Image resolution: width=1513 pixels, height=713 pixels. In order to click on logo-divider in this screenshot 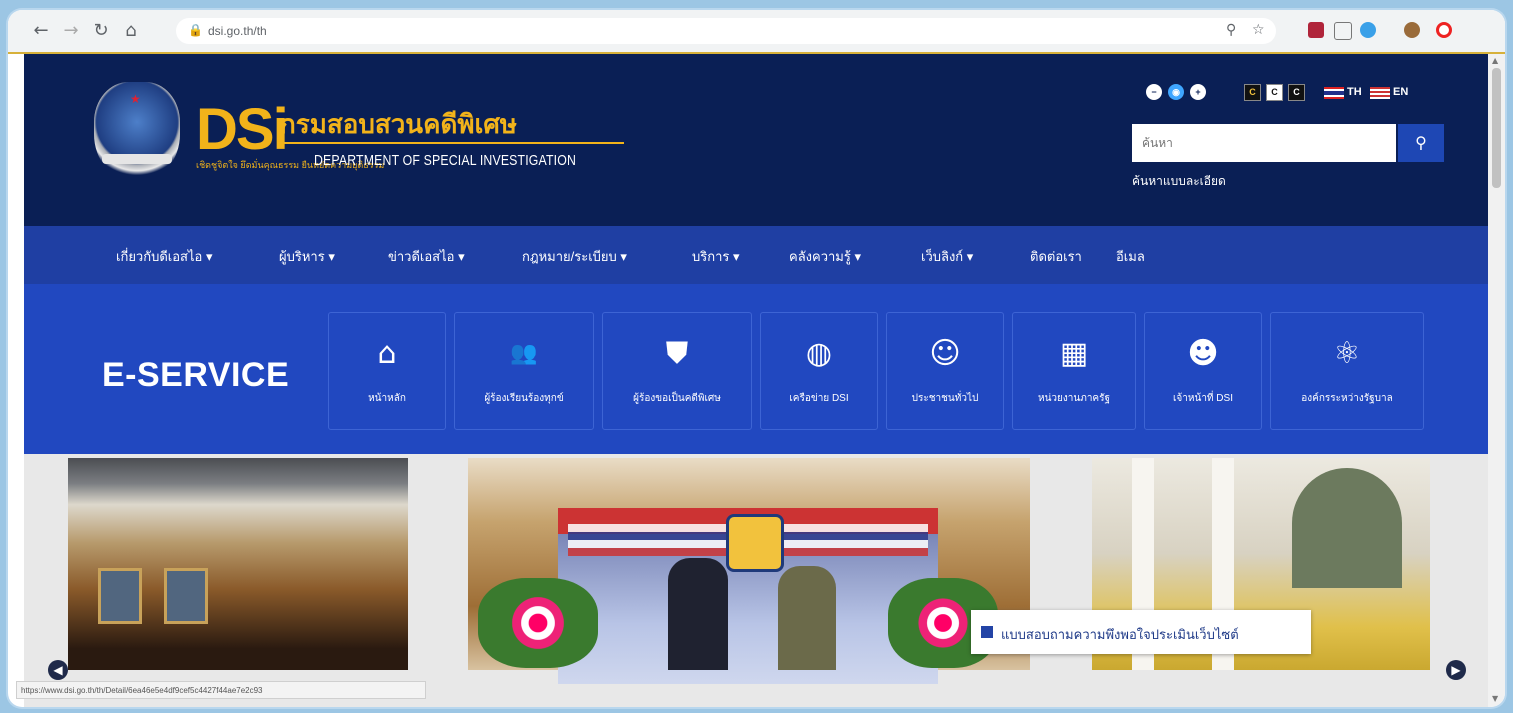, I will do `click(451, 143)`.